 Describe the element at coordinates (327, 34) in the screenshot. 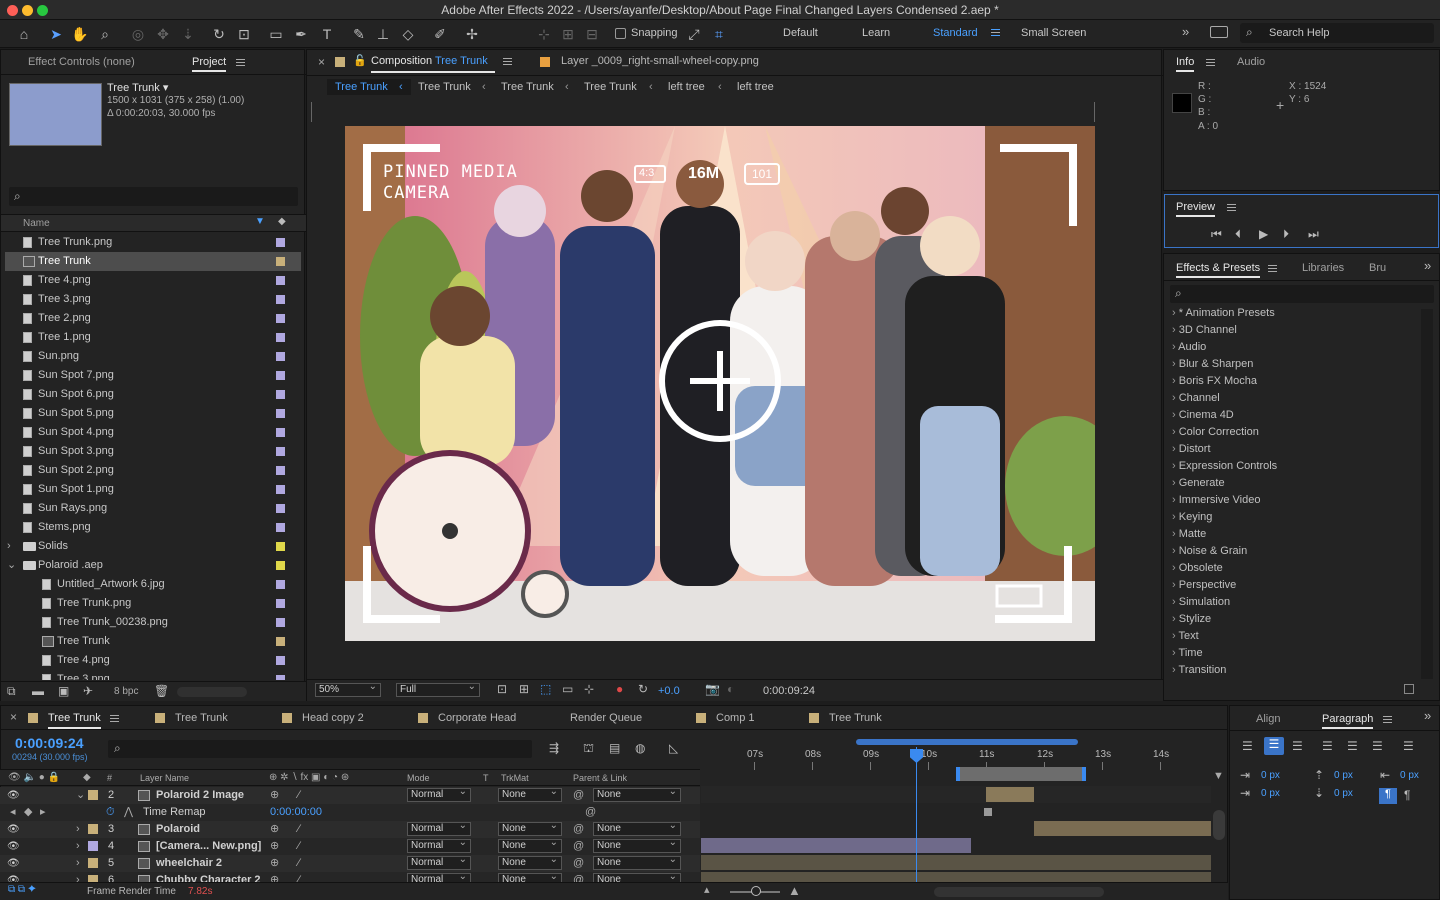

I see `type-tool-icon: T` at that location.